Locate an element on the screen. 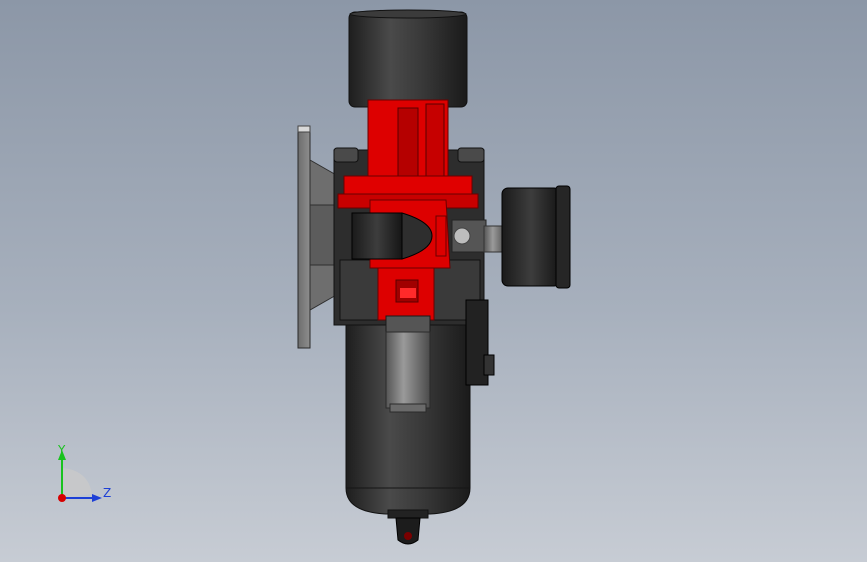 Image resolution: width=867 pixels, height=562 pixels. x-axis-dot is located at coordinates (62, 498).